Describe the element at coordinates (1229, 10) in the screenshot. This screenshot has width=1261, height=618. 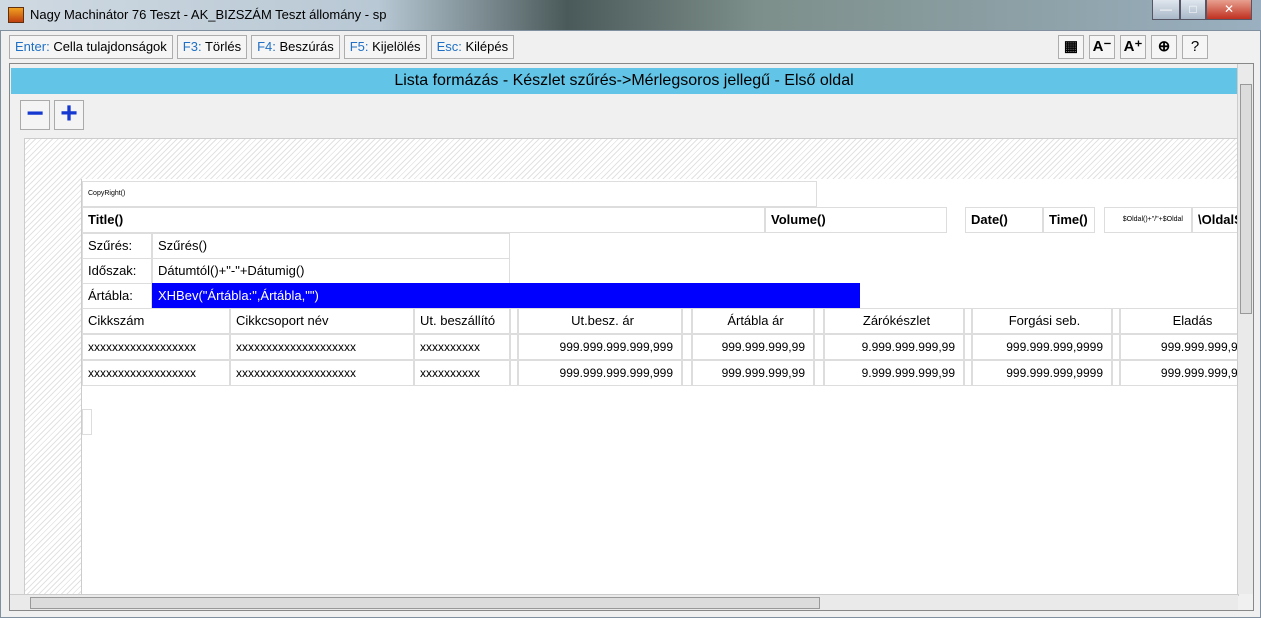
I see `close-button: ✕` at that location.